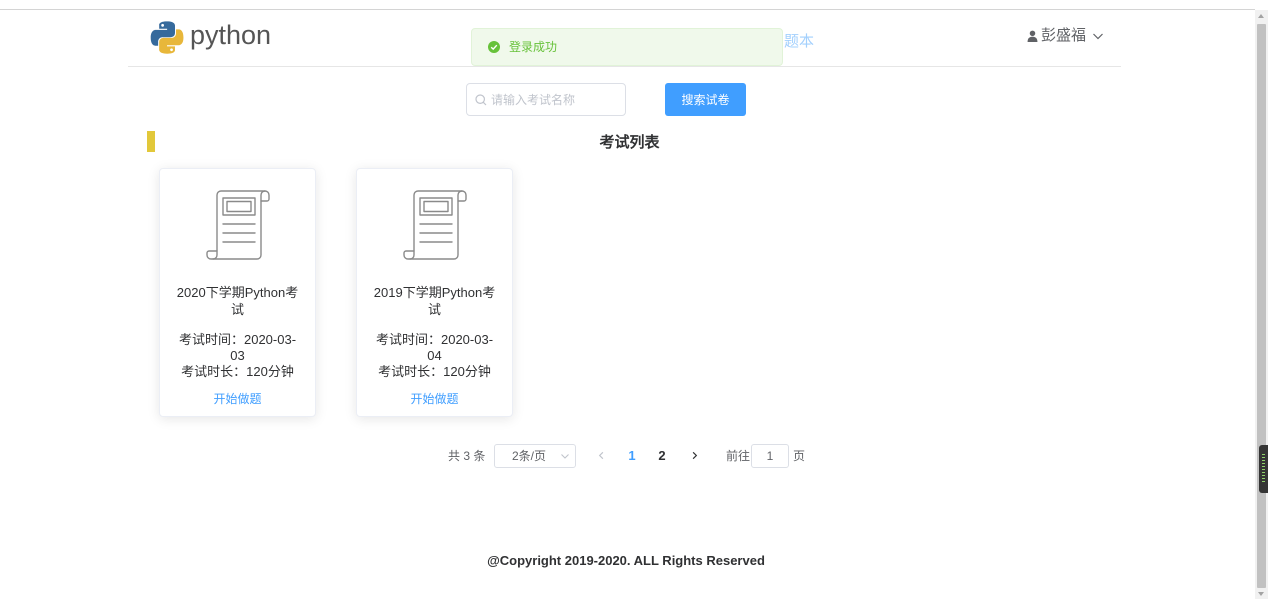  What do you see at coordinates (494, 47) in the screenshot?
I see `success-check-icon` at bounding box center [494, 47].